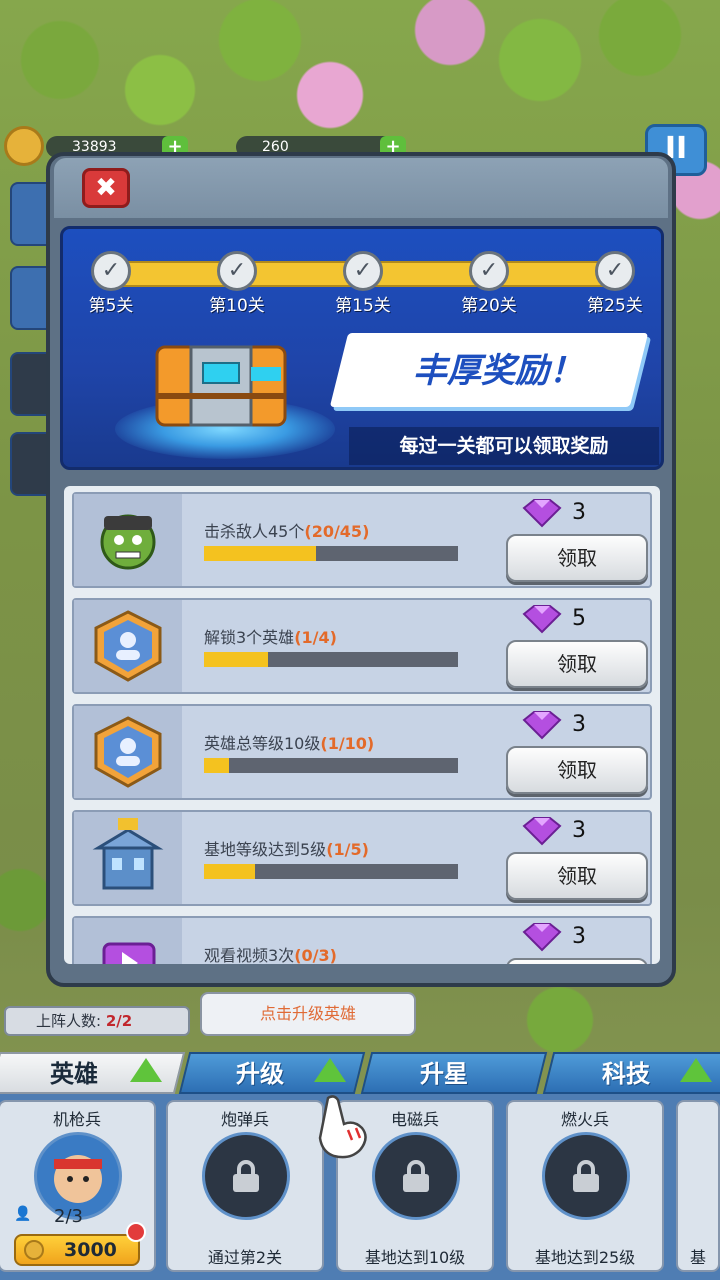  What do you see at coordinates (244, 1119) in the screenshot?
I see `hero-name: 炮弹兵` at bounding box center [244, 1119].